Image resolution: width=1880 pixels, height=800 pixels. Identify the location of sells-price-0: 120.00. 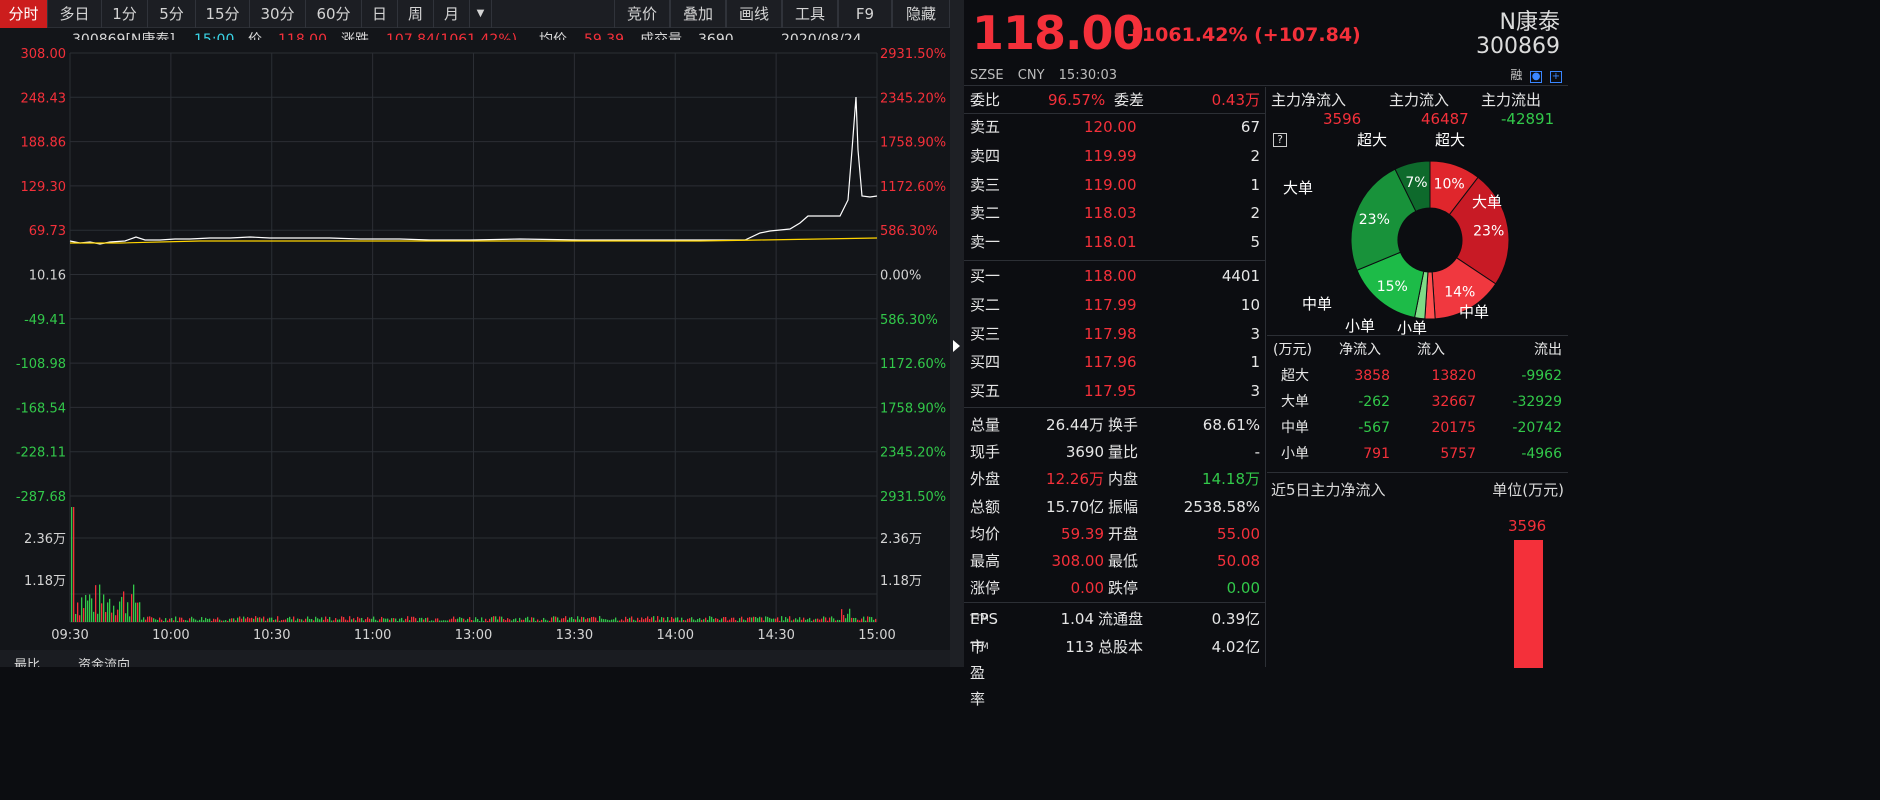
(1110, 127).